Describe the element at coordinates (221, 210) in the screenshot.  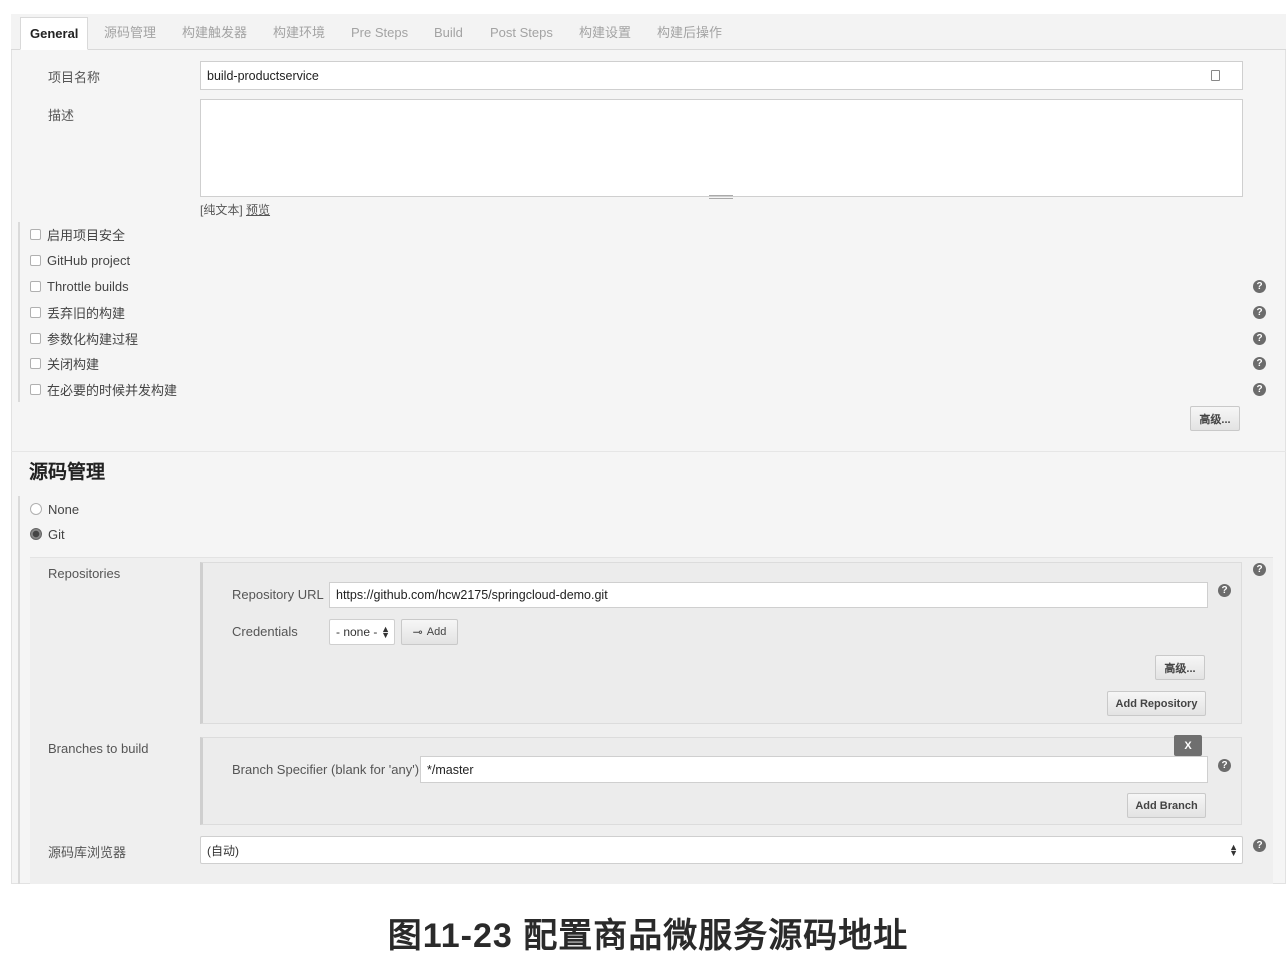
I see `plain-text-label: [纯文本]` at that location.